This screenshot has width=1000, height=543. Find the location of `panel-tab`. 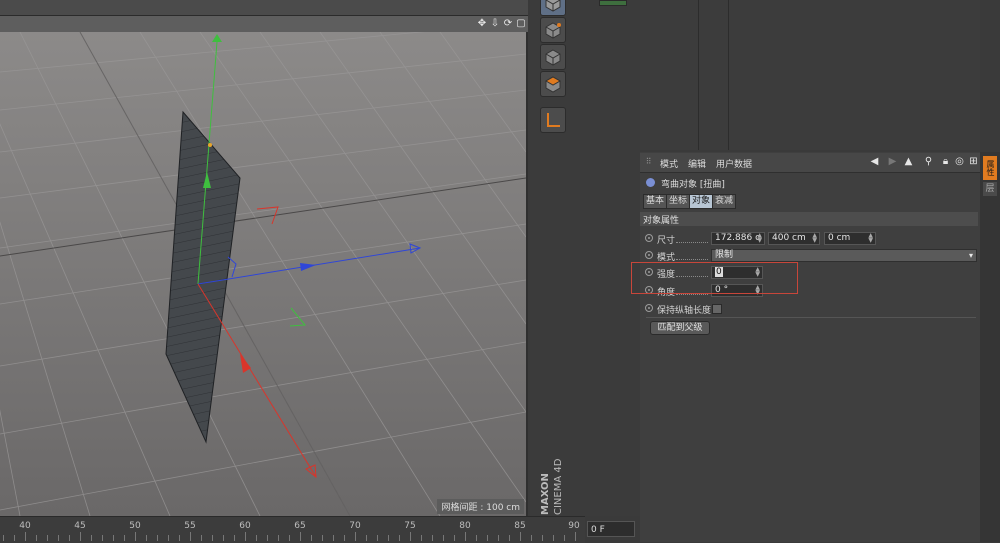

panel-tab is located at coordinates (613, 3).